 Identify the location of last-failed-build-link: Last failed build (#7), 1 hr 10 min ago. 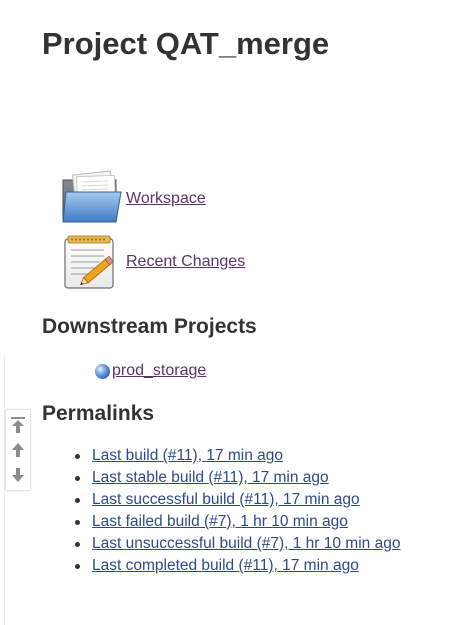
(220, 521).